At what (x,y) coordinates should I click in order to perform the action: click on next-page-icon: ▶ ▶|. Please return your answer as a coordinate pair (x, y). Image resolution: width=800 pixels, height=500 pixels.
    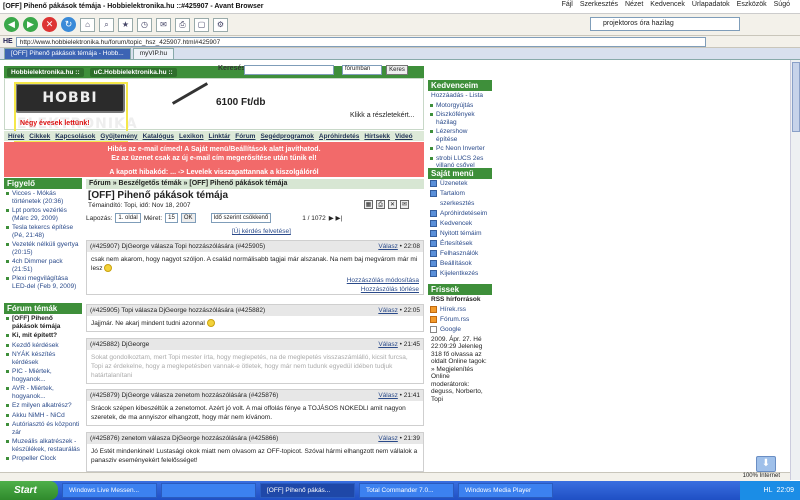
    Looking at the image, I should click on (336, 218).